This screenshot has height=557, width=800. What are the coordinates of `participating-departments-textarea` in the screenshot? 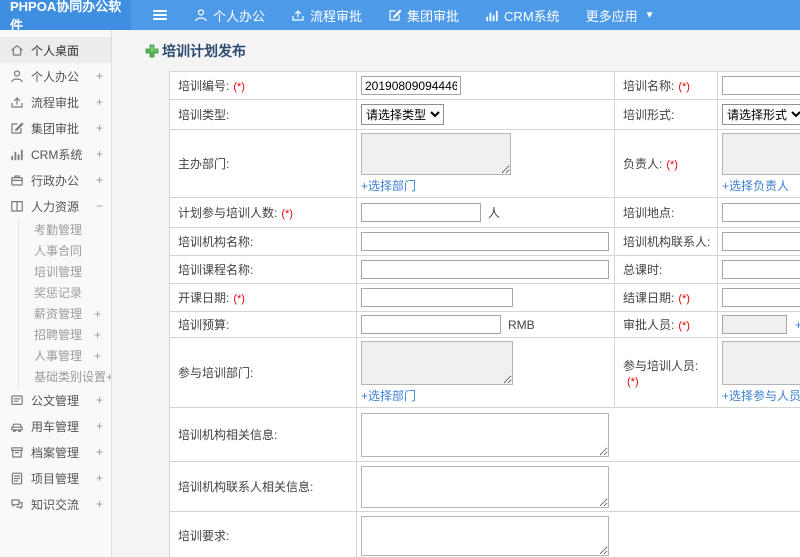 It's located at (437, 363).